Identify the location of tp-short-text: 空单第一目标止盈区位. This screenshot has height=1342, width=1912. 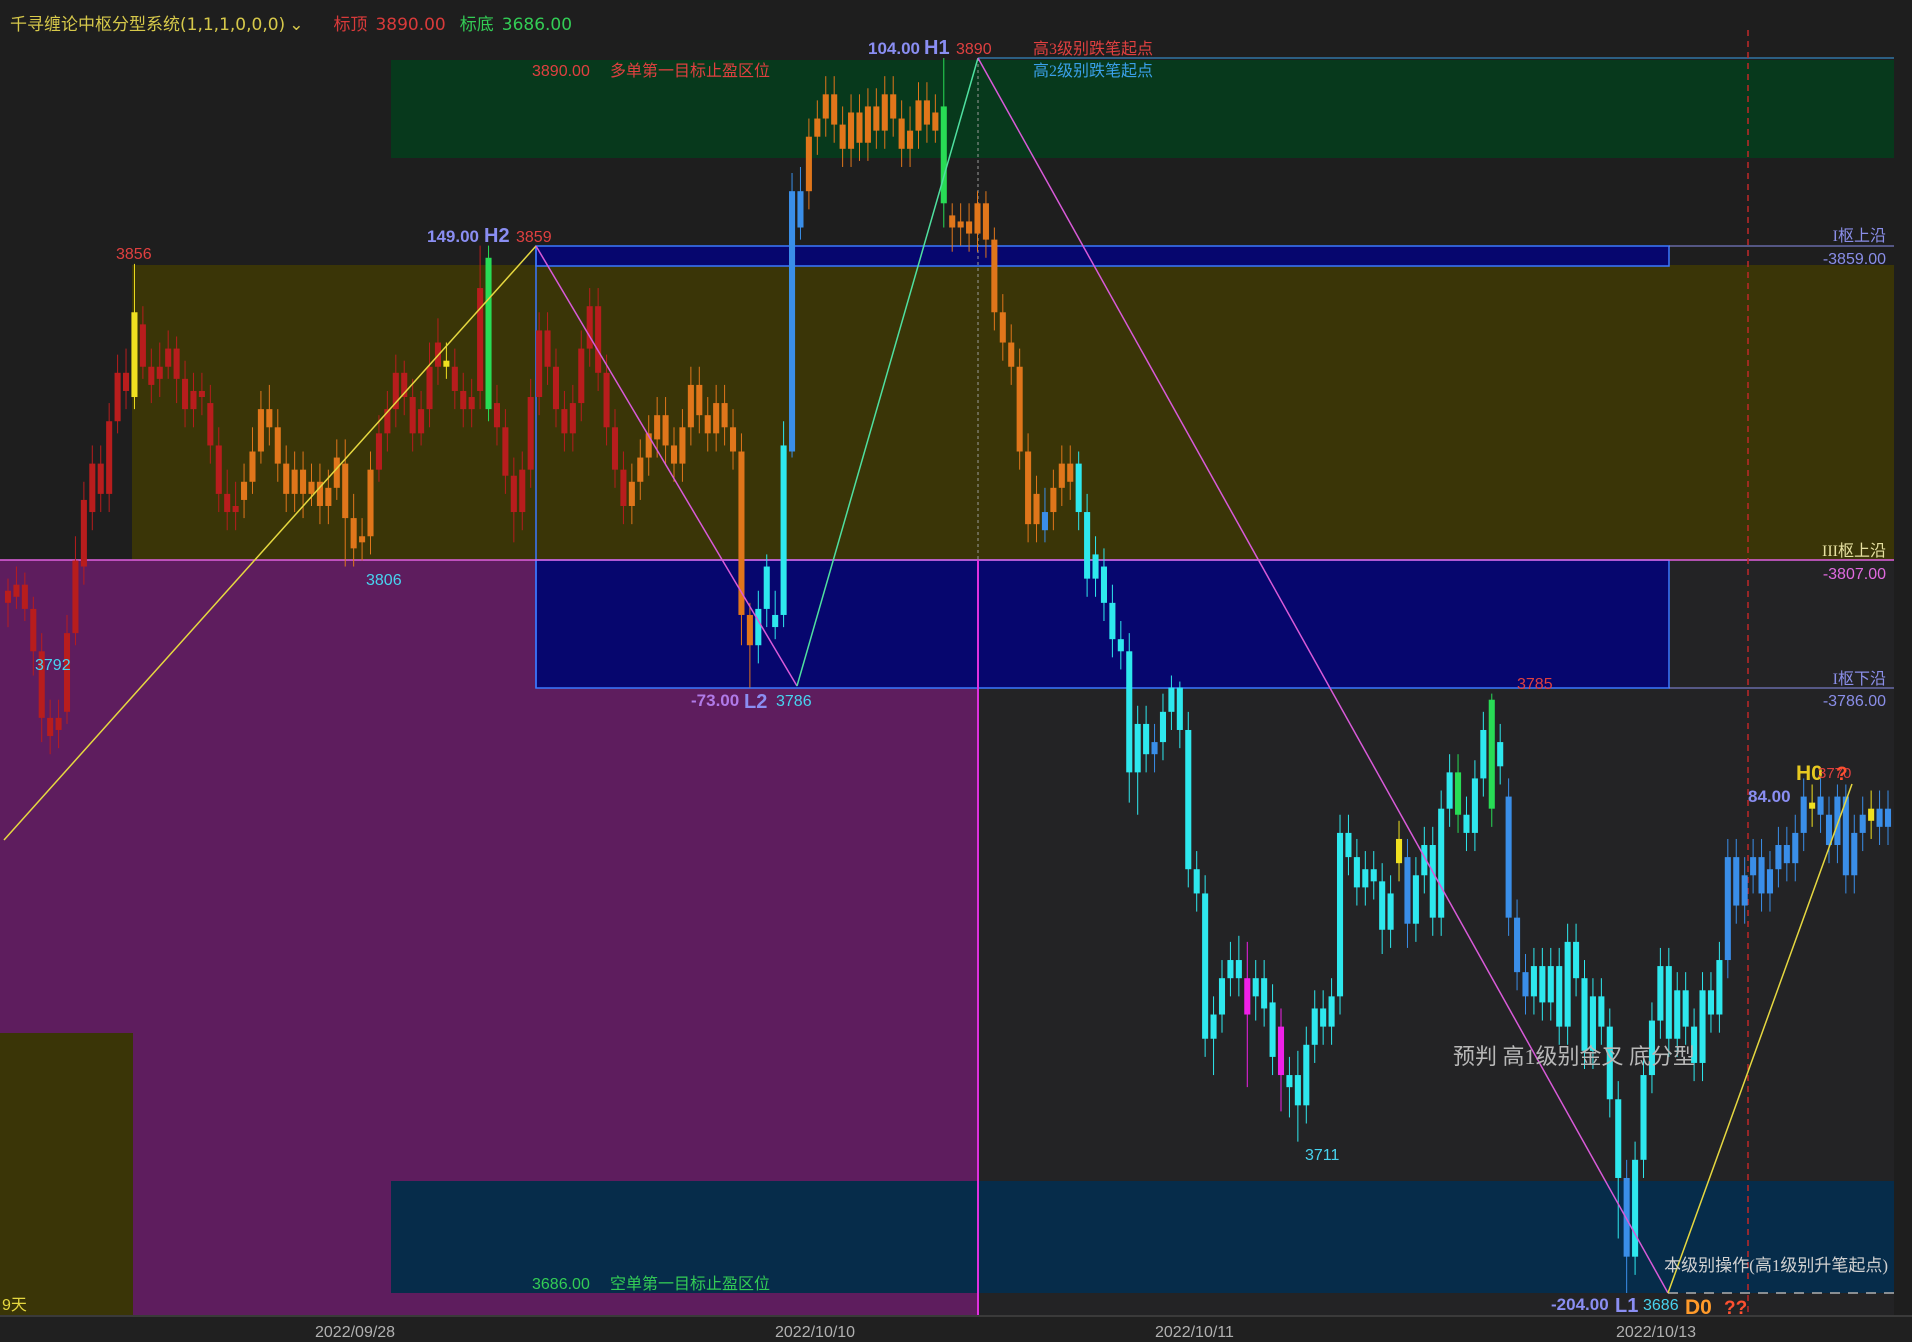
(690, 1284).